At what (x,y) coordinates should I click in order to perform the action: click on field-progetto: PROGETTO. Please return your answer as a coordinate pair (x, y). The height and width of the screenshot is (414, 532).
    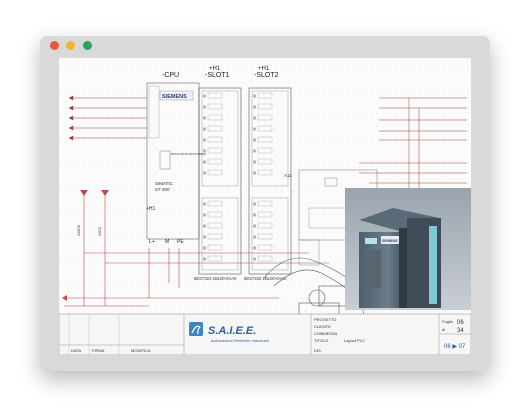
    Looking at the image, I should click on (325, 319).